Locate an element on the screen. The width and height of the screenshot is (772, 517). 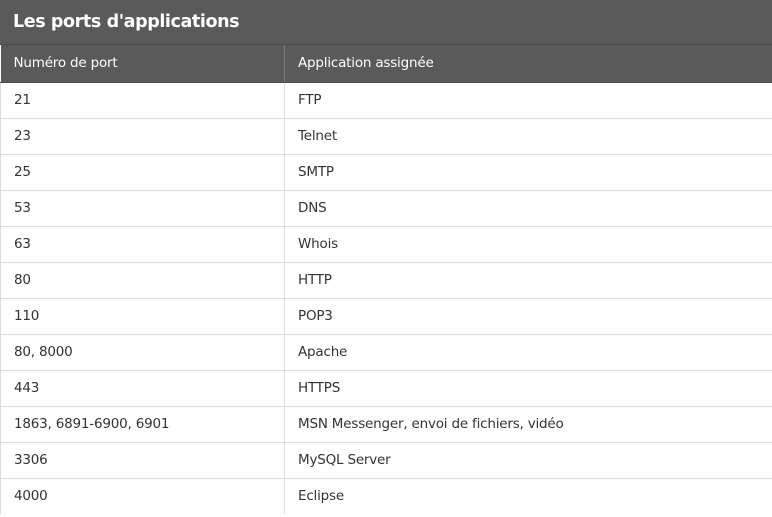
table-row: 53 DNS is located at coordinates (386, 208).